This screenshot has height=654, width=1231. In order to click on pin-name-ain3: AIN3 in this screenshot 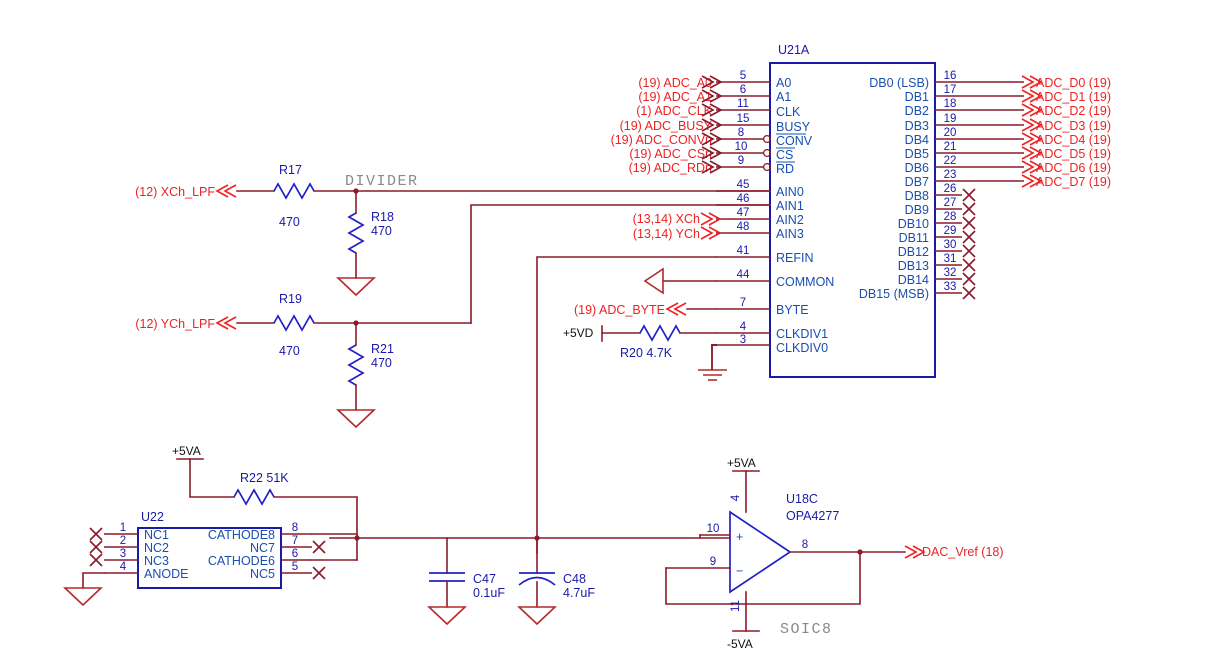, I will do `click(790, 234)`.